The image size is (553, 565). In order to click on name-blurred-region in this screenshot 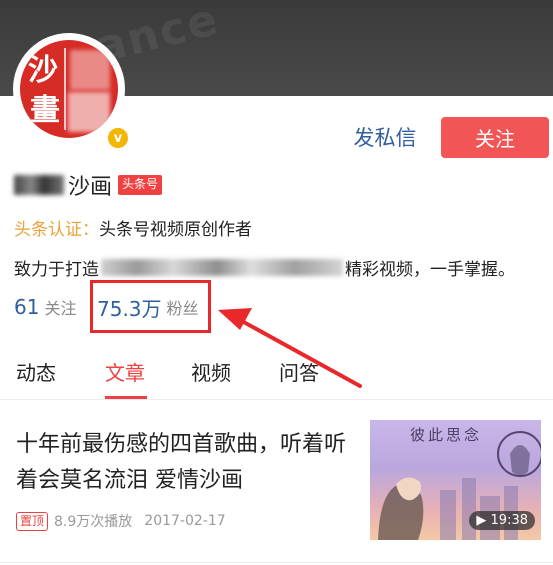, I will do `click(39, 185)`.